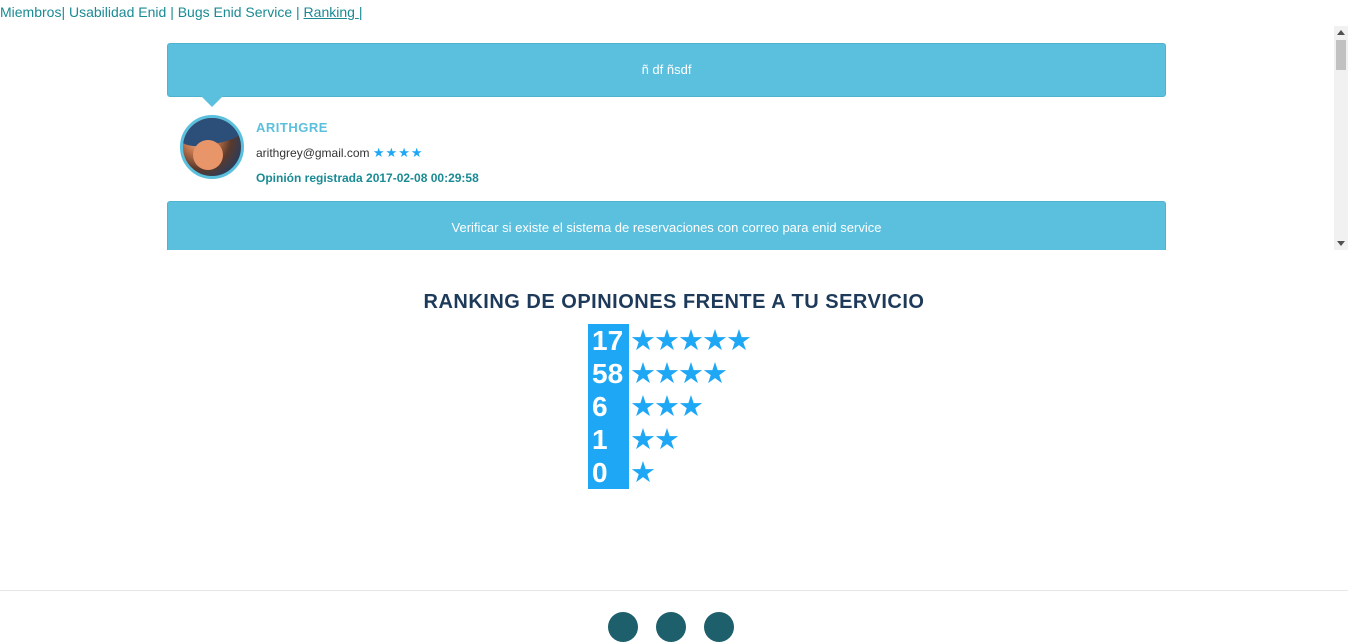 The image size is (1348, 642). Describe the element at coordinates (1341, 32) in the screenshot. I see `scroll-up-arrow-icon` at that location.